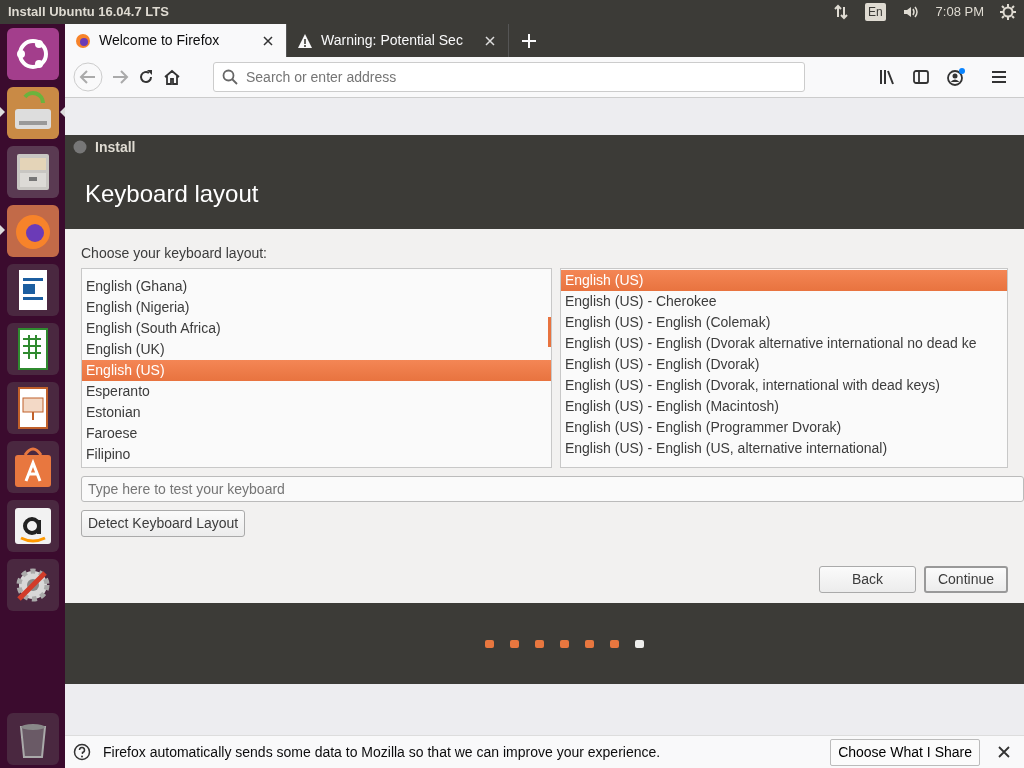 The width and height of the screenshot is (1024, 768). What do you see at coordinates (88, 12) in the screenshot?
I see `window-title: Install Ubuntu 16.04.7 LTS` at bounding box center [88, 12].